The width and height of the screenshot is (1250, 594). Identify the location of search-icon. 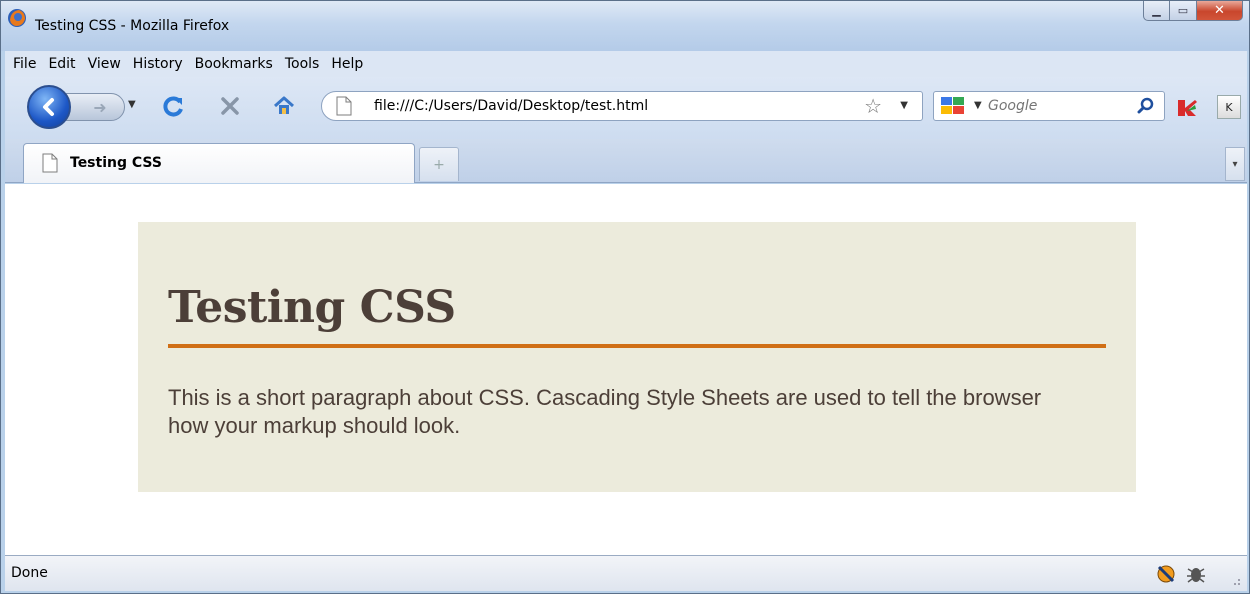
(1146, 106).